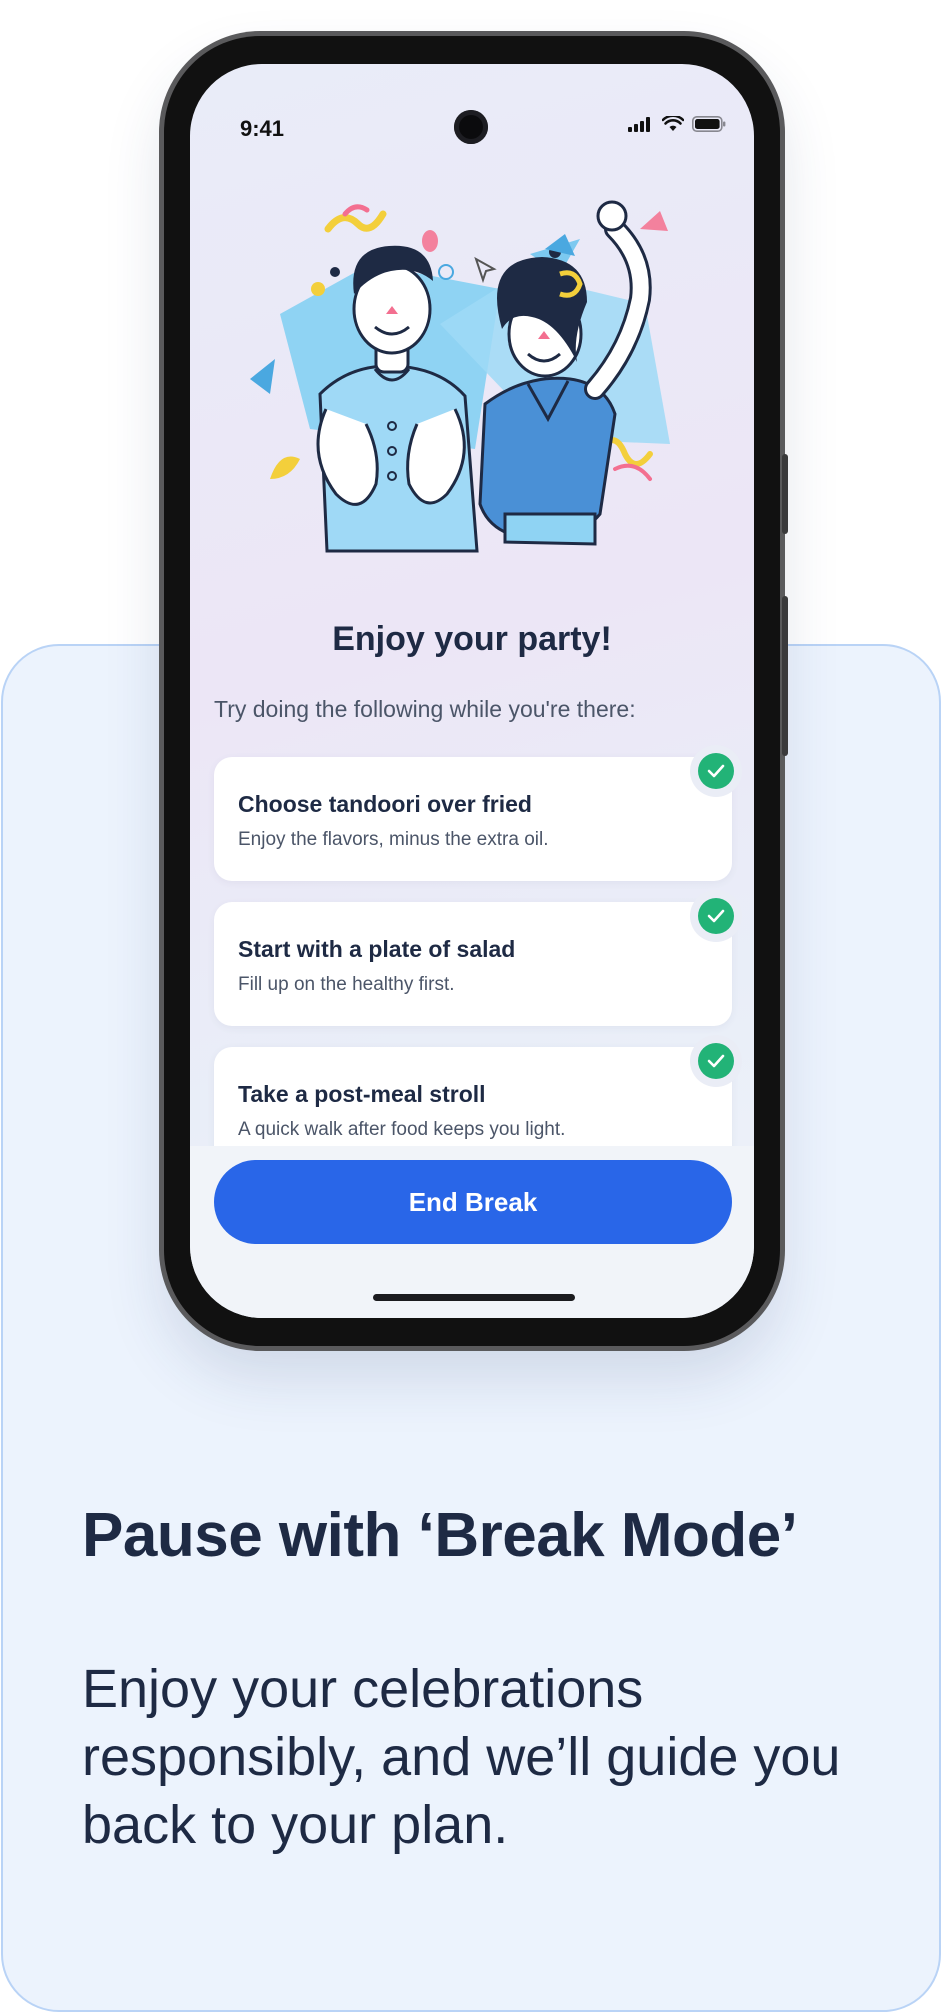 The width and height of the screenshot is (944, 2014). What do you see at coordinates (473, 1202) in the screenshot?
I see `end-break-button: End Break` at bounding box center [473, 1202].